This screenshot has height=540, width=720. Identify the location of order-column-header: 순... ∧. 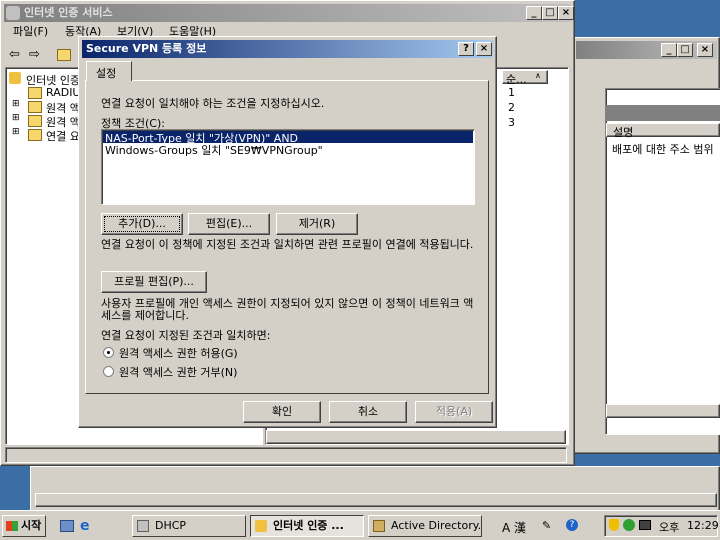
(525, 78).